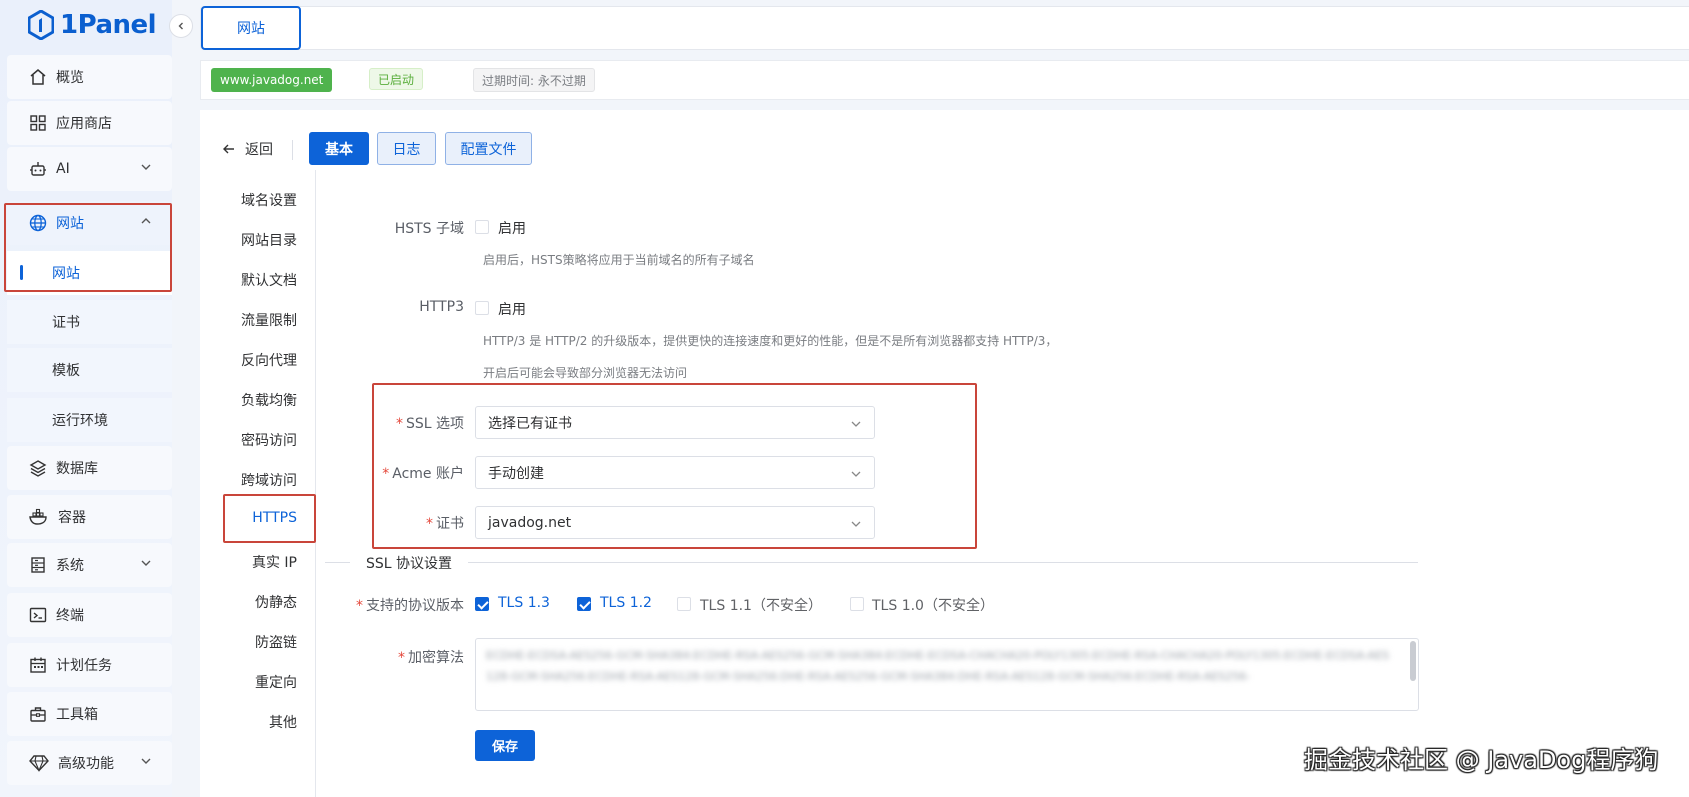 This screenshot has height=797, width=1689. What do you see at coordinates (38, 714) in the screenshot?
I see `toolbox-icon` at bounding box center [38, 714].